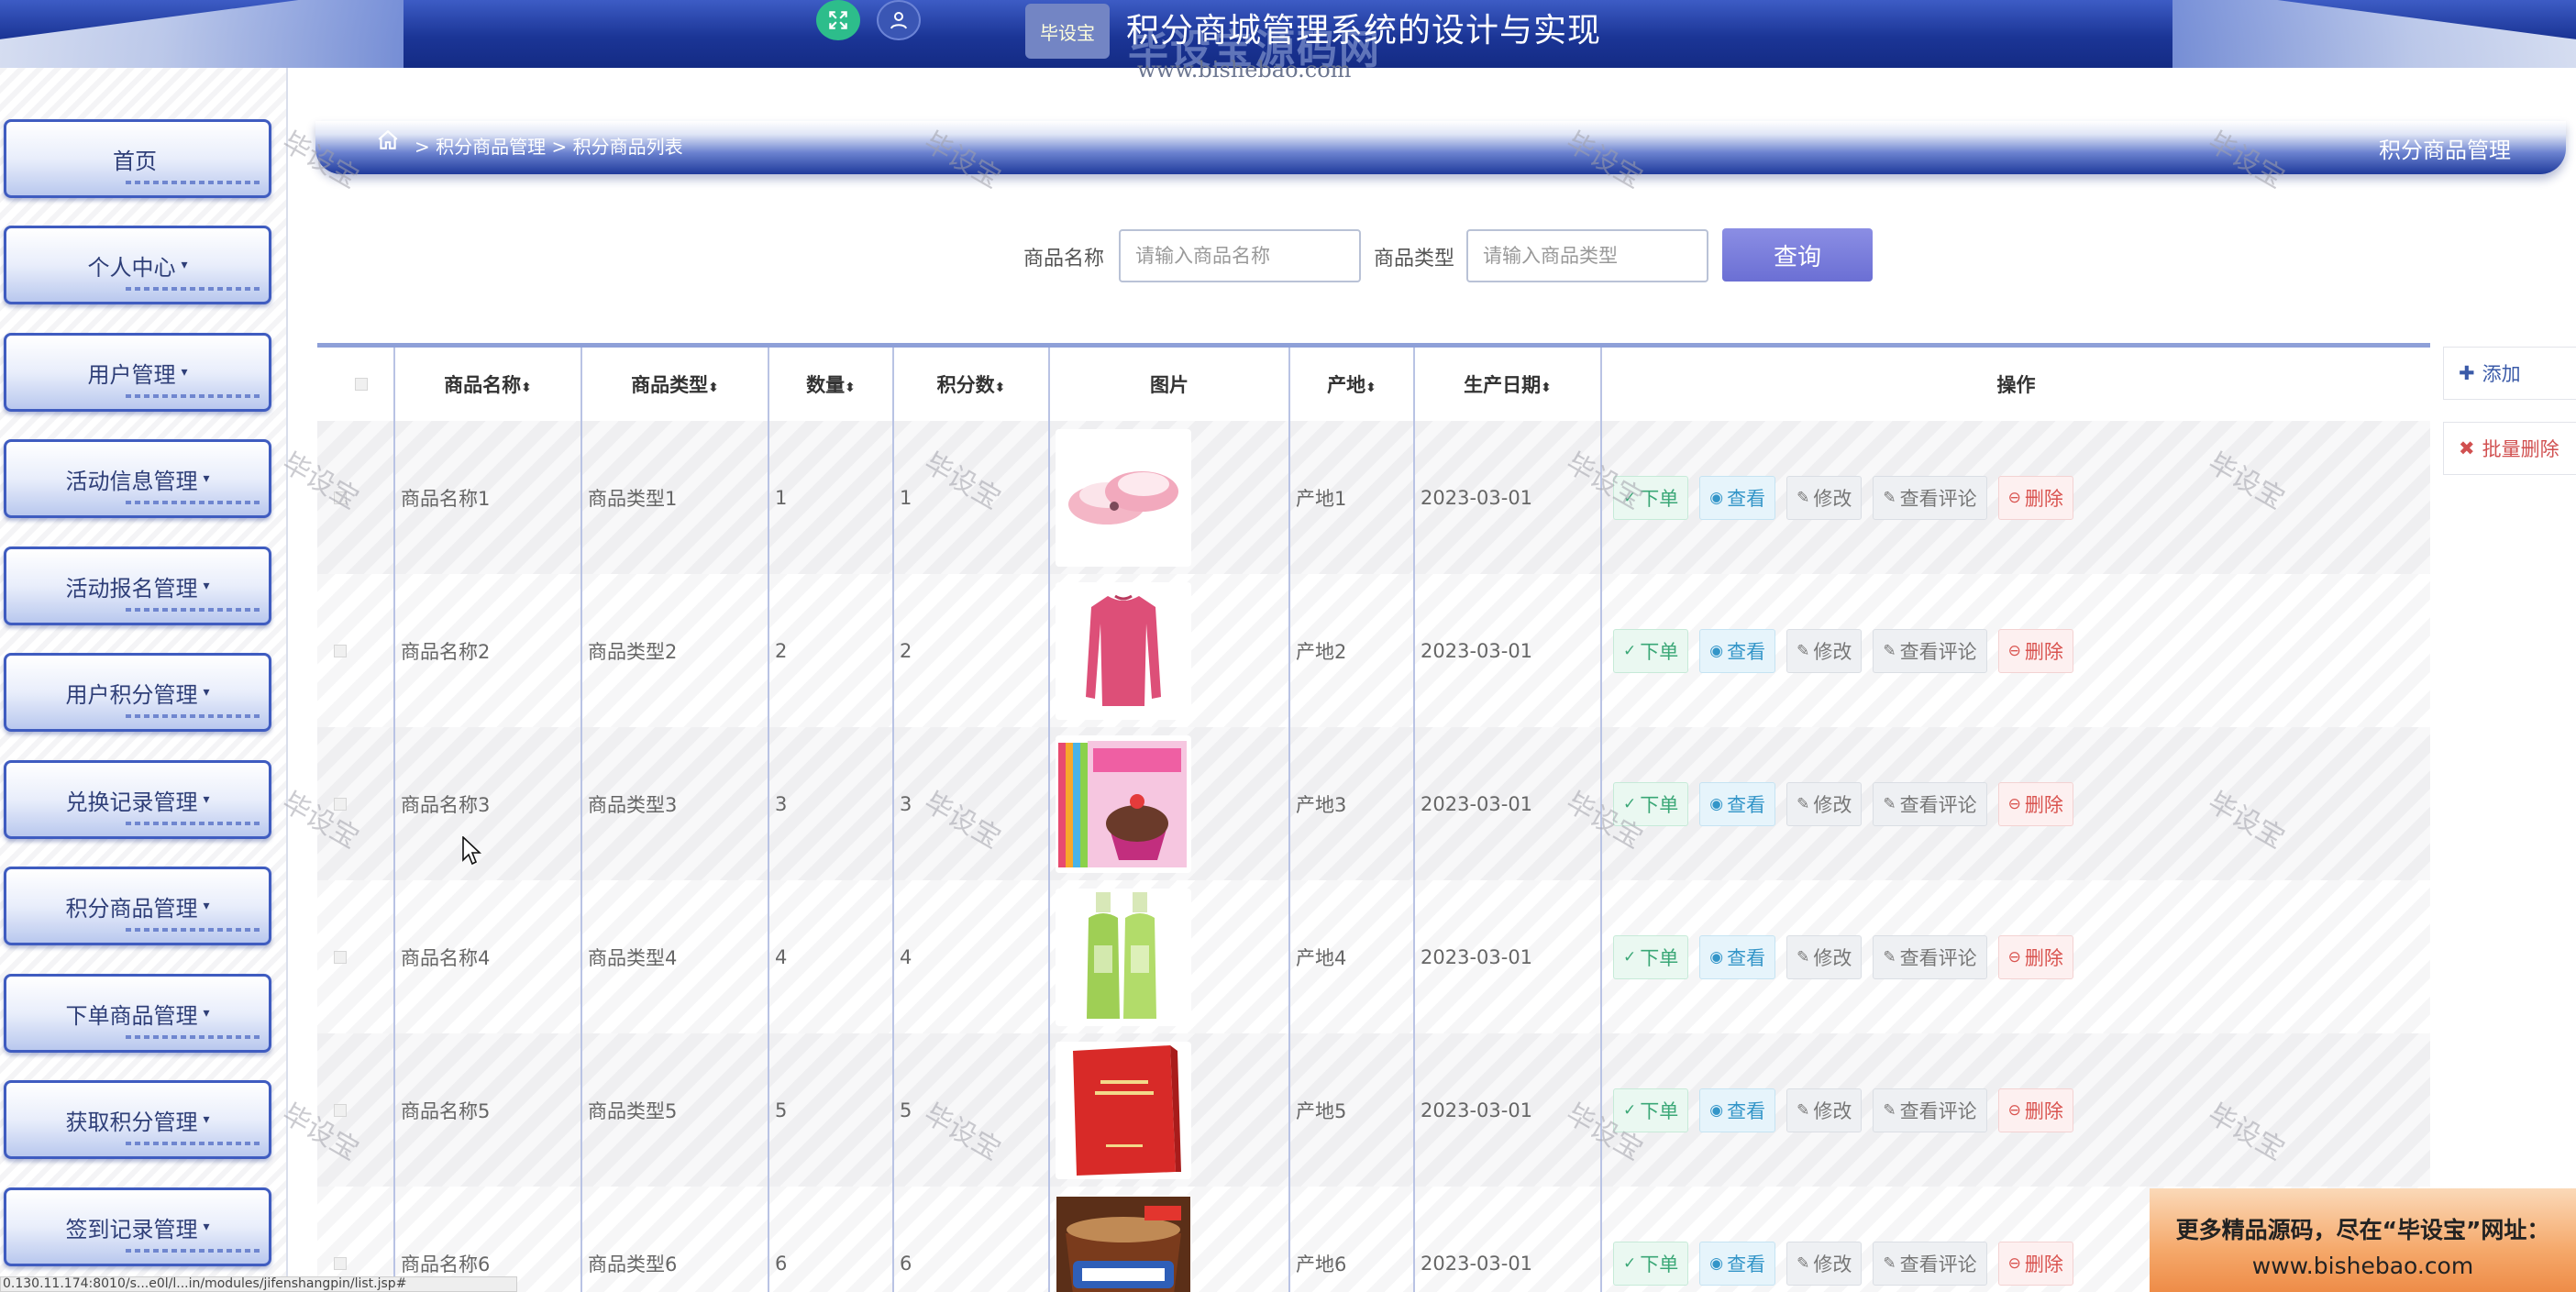 The height and width of the screenshot is (1292, 2576). I want to click on row-actions-cell: ✓ 下单 ◉ 查看 ✎ 修改 ✎ 查看评论 ⊖ 删除, so click(2015, 497).